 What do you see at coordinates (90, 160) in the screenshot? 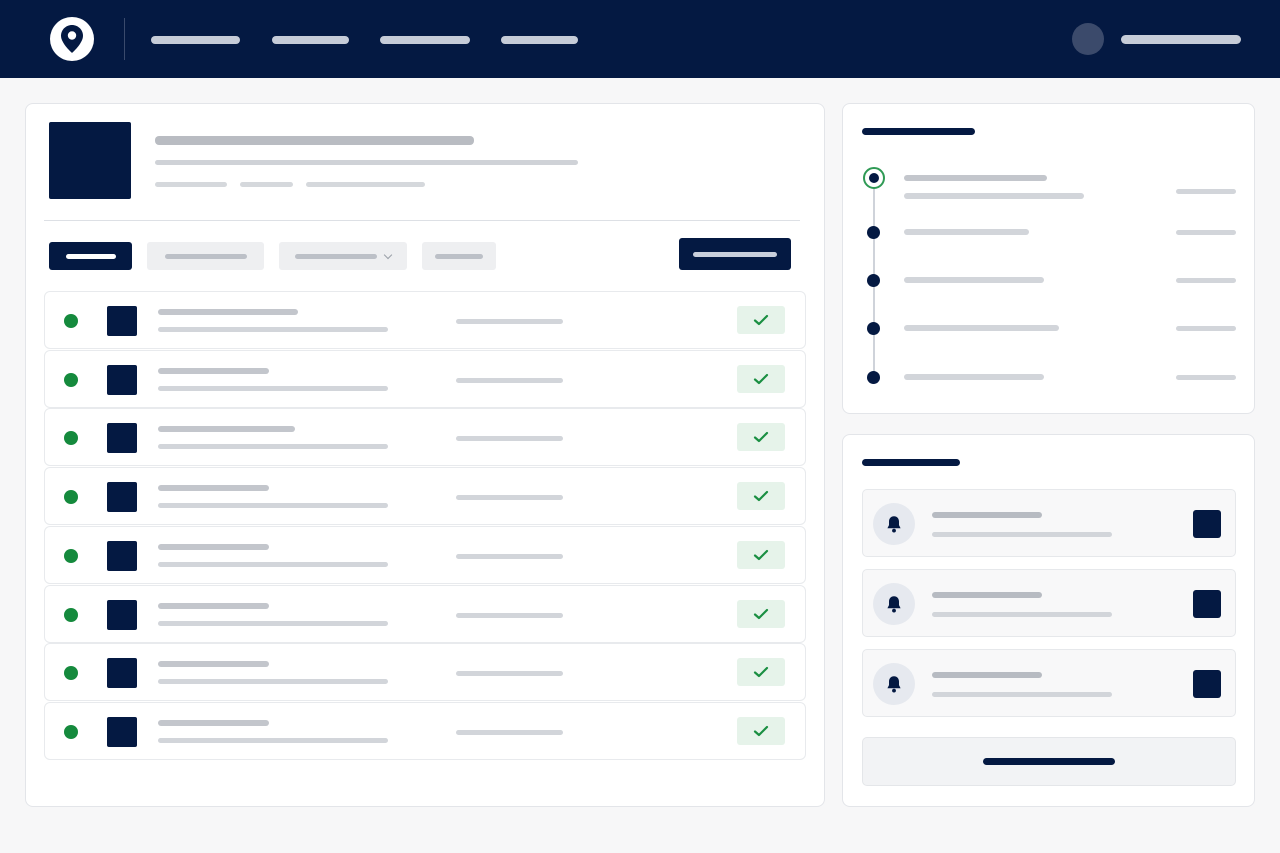
I see `hero-thumbnail` at bounding box center [90, 160].